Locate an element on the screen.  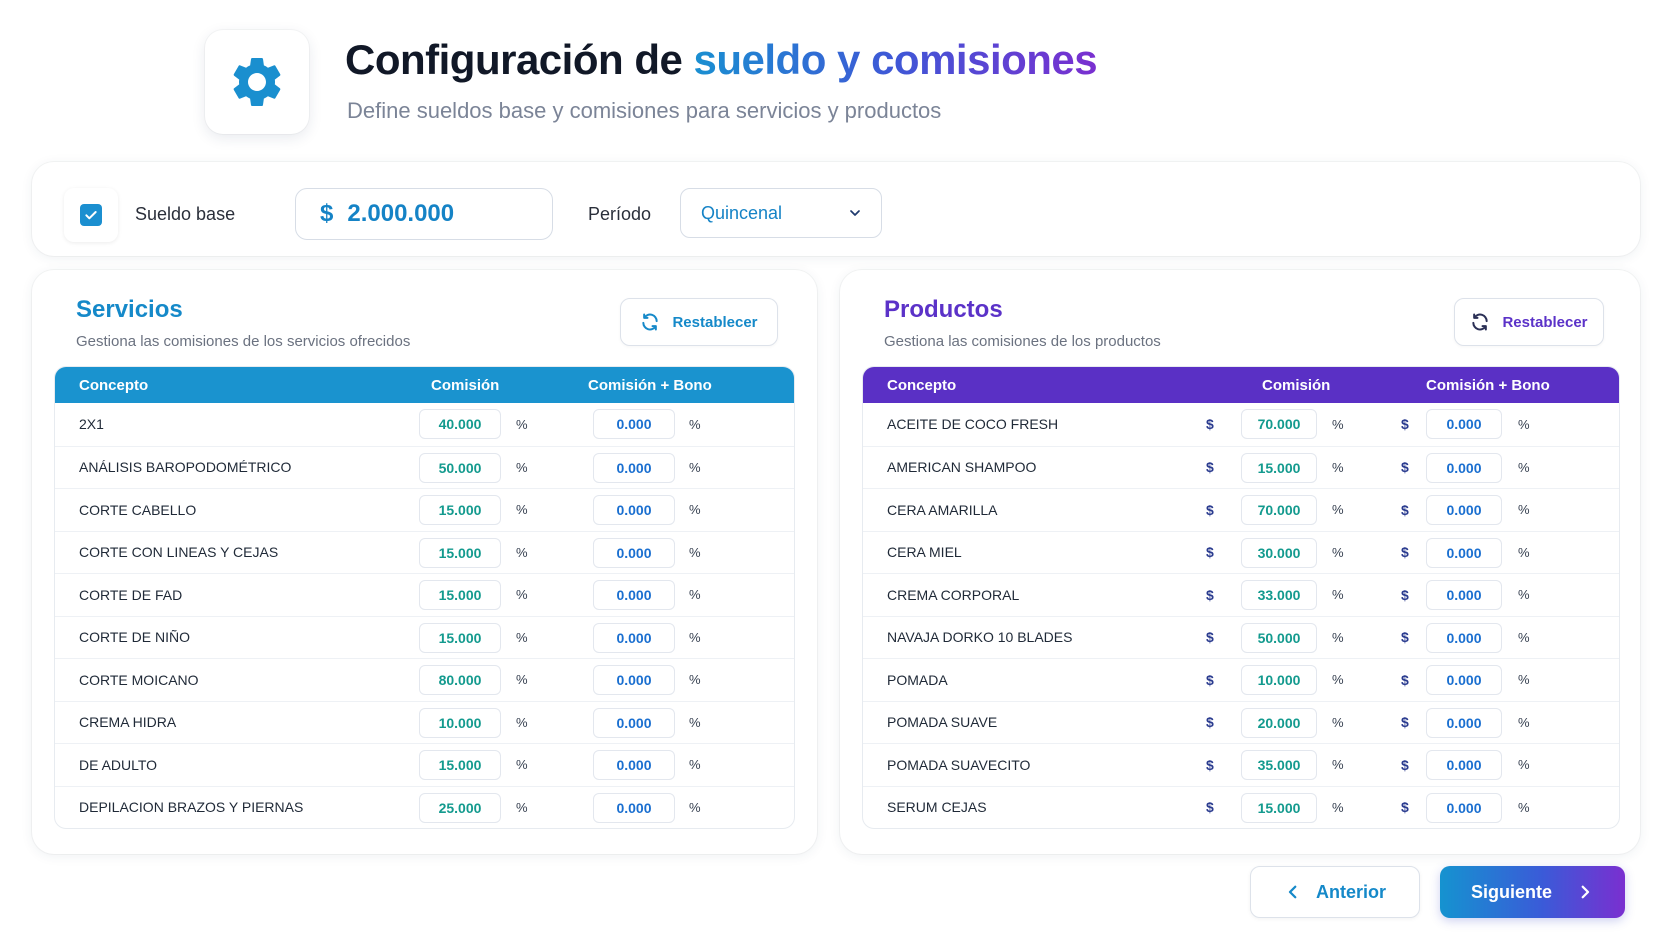
row-concept: CORTE DE FAD is located at coordinates (131, 594).